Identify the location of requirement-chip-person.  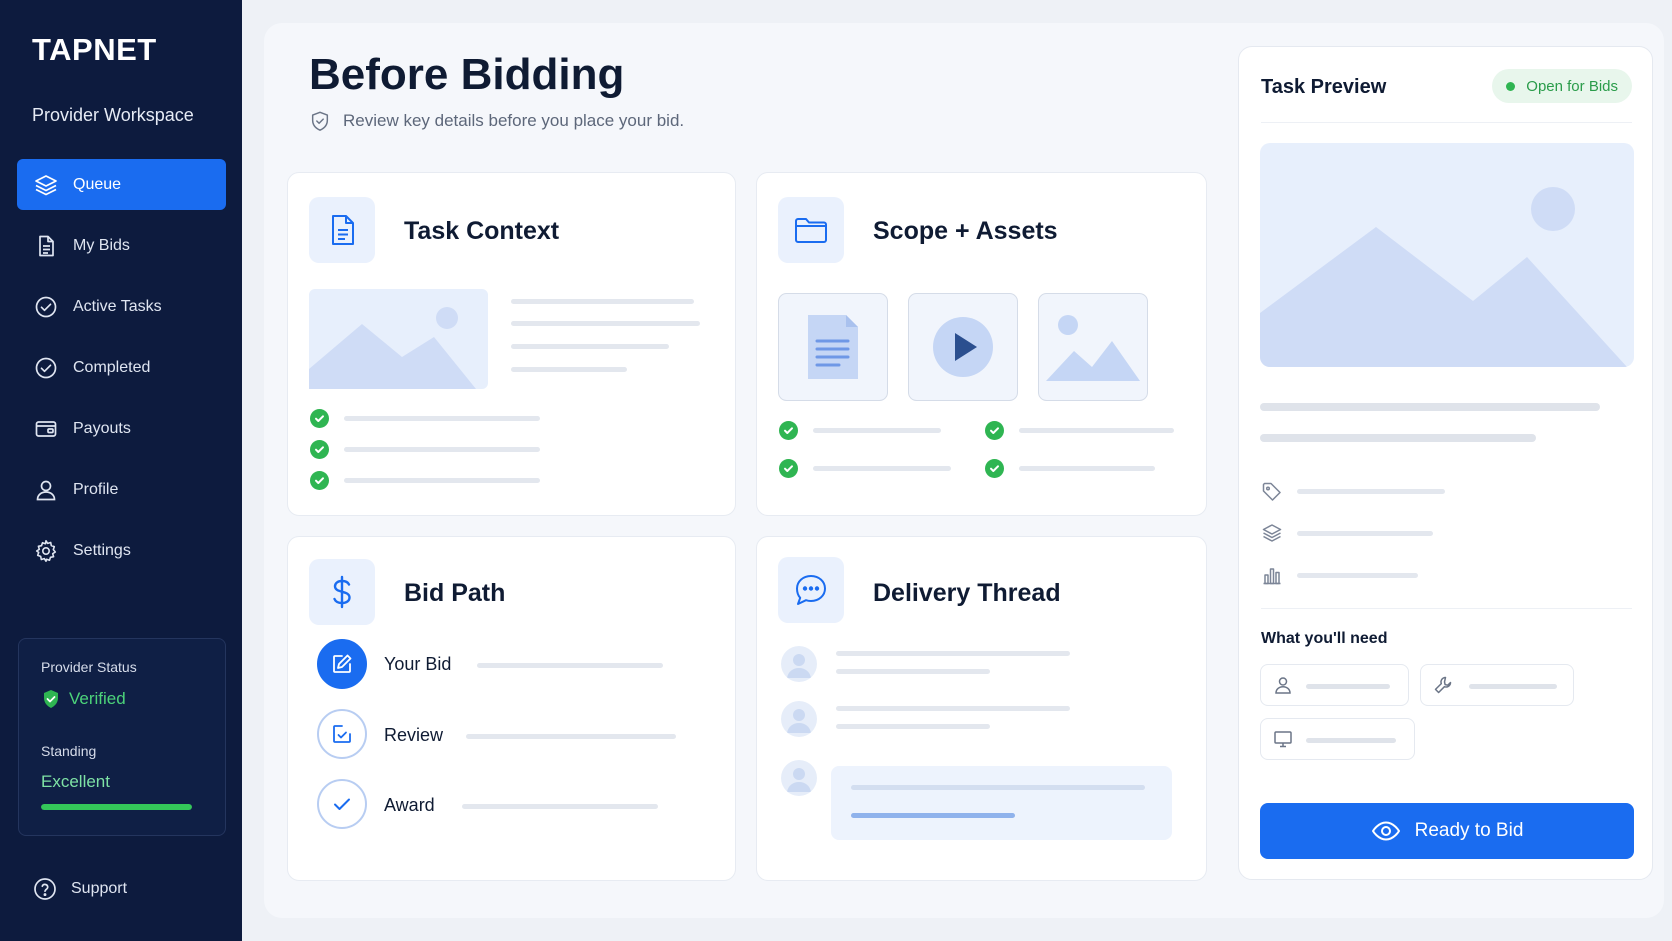
(1334, 685).